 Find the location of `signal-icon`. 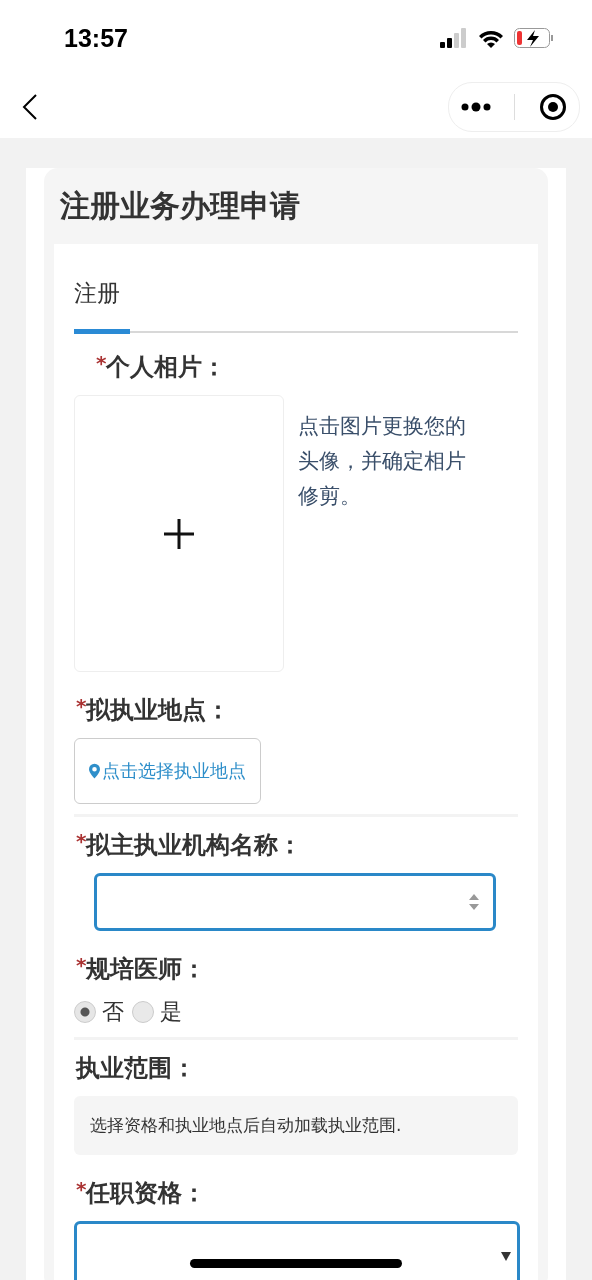

signal-icon is located at coordinates (454, 38).